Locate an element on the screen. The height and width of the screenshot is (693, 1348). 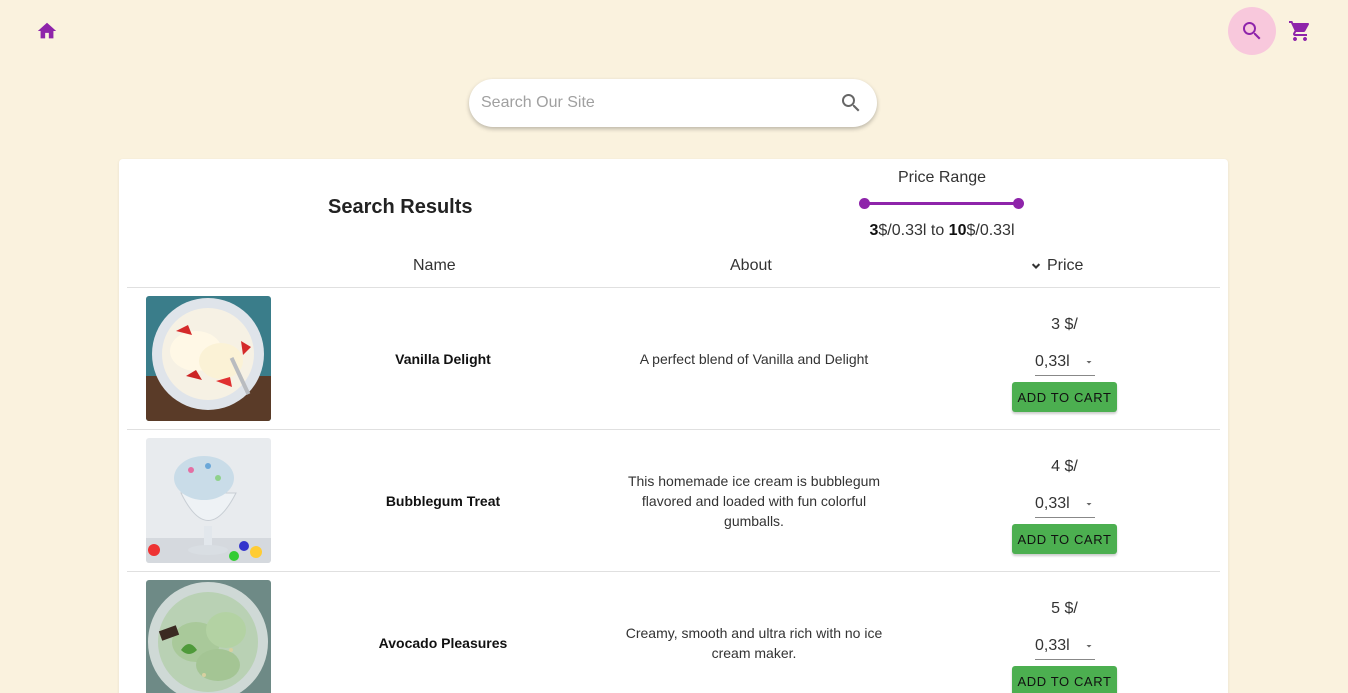
slider-min-handle is located at coordinates (864, 203).